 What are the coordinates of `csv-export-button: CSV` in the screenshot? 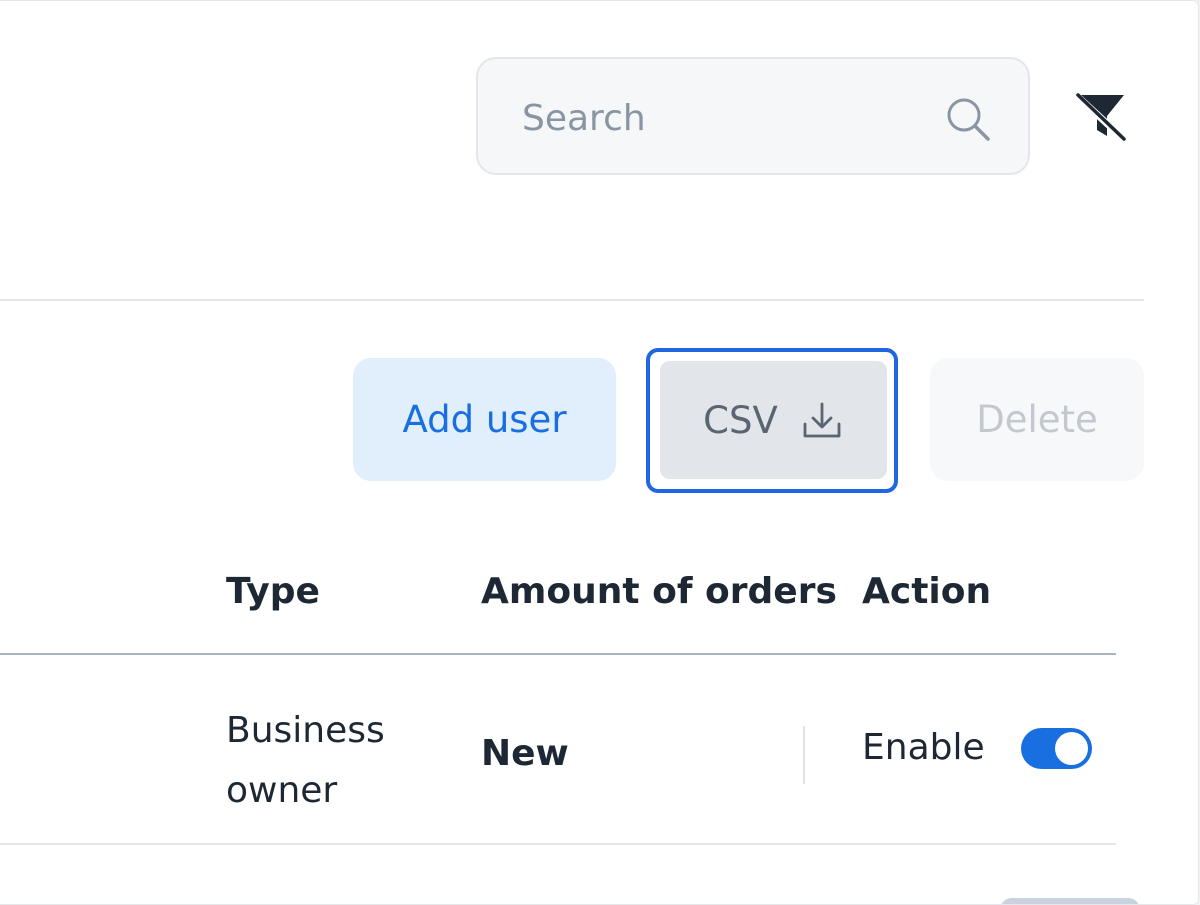 It's located at (773, 420).